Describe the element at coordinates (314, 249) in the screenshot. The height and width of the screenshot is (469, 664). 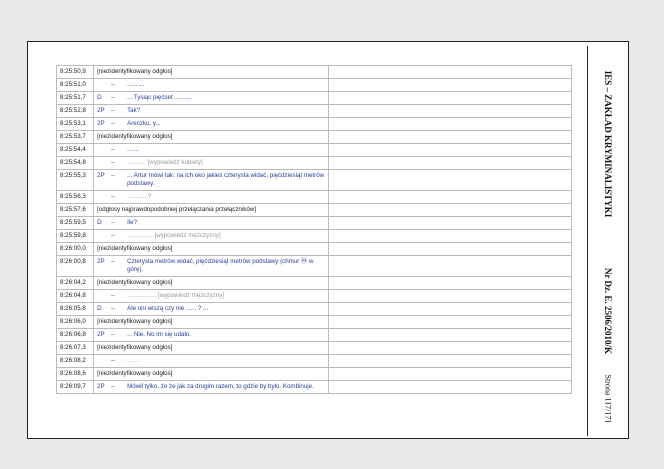
I see `table-row: 8:26:00,0 [niezidentyfikowany odgłos]` at that location.